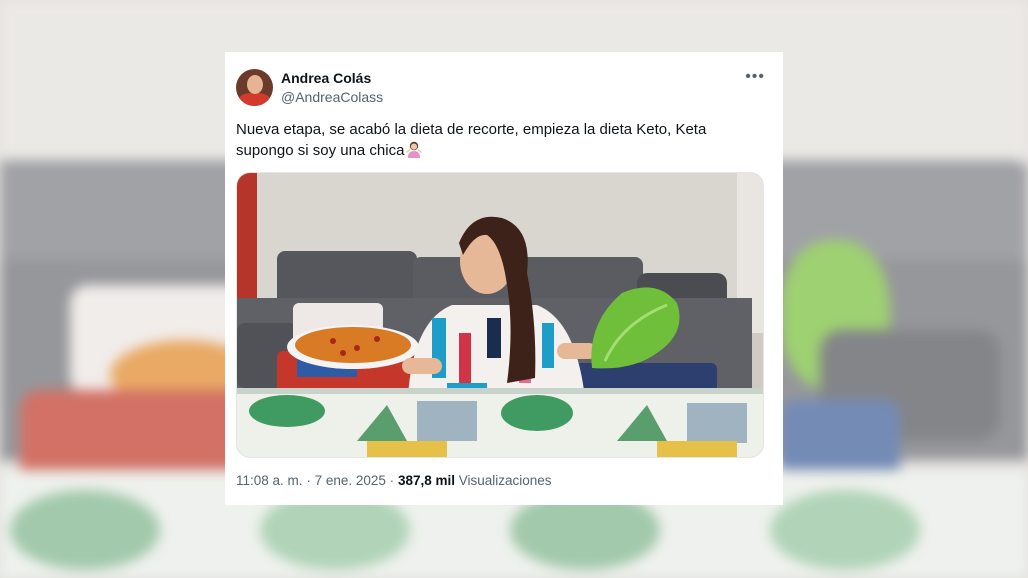 Image resolution: width=1028 pixels, height=578 pixels. Describe the element at coordinates (254, 87) in the screenshot. I see `avatar` at that location.